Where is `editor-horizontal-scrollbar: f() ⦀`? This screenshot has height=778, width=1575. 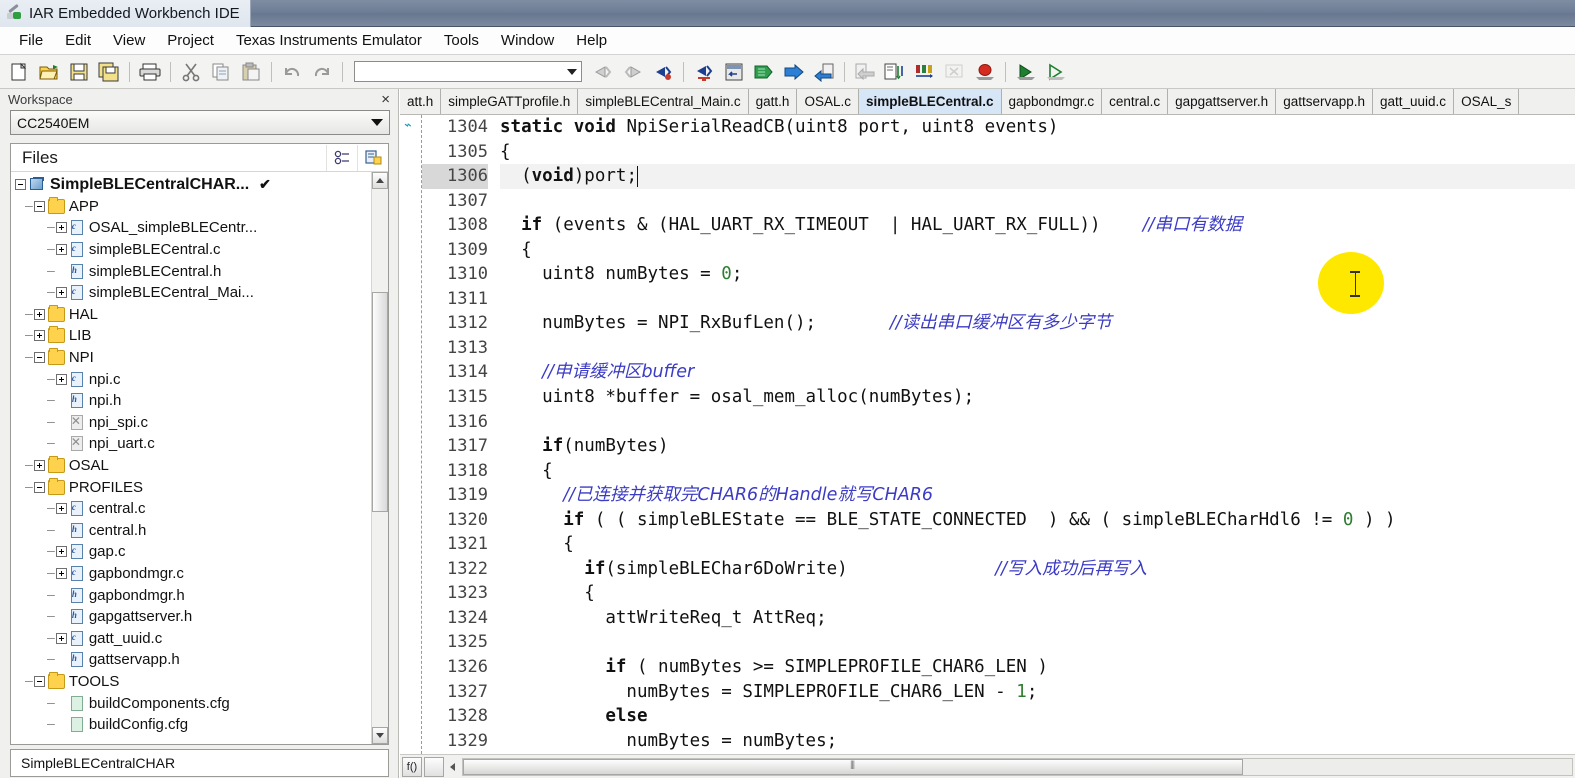
editor-horizontal-scrollbar: f() ⦀ is located at coordinates (987, 766).